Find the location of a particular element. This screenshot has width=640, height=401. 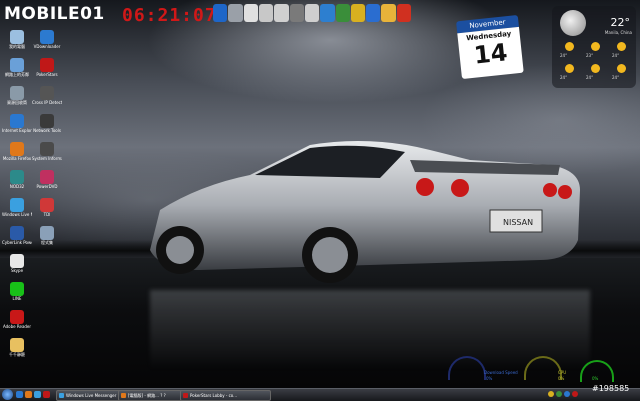

taskbar-window-button: Windows Live Messenger is located at coordinates (90, 395).